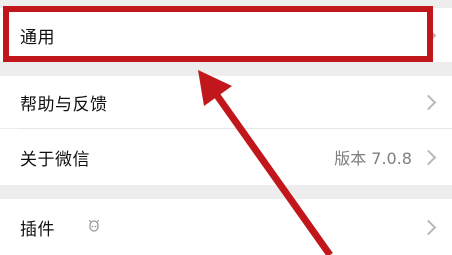 Image resolution: width=452 pixels, height=255 pixels. What do you see at coordinates (94, 225) in the screenshot?
I see `plugin-icon` at bounding box center [94, 225].